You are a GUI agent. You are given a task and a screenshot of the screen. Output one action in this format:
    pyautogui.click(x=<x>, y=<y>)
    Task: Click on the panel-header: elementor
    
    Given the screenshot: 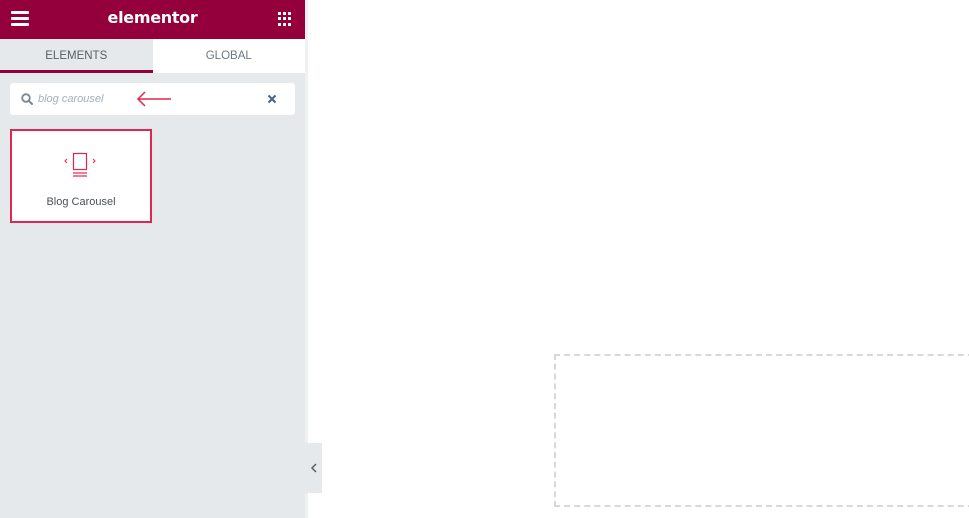 What is the action you would take?
    pyautogui.click(x=152, y=19)
    